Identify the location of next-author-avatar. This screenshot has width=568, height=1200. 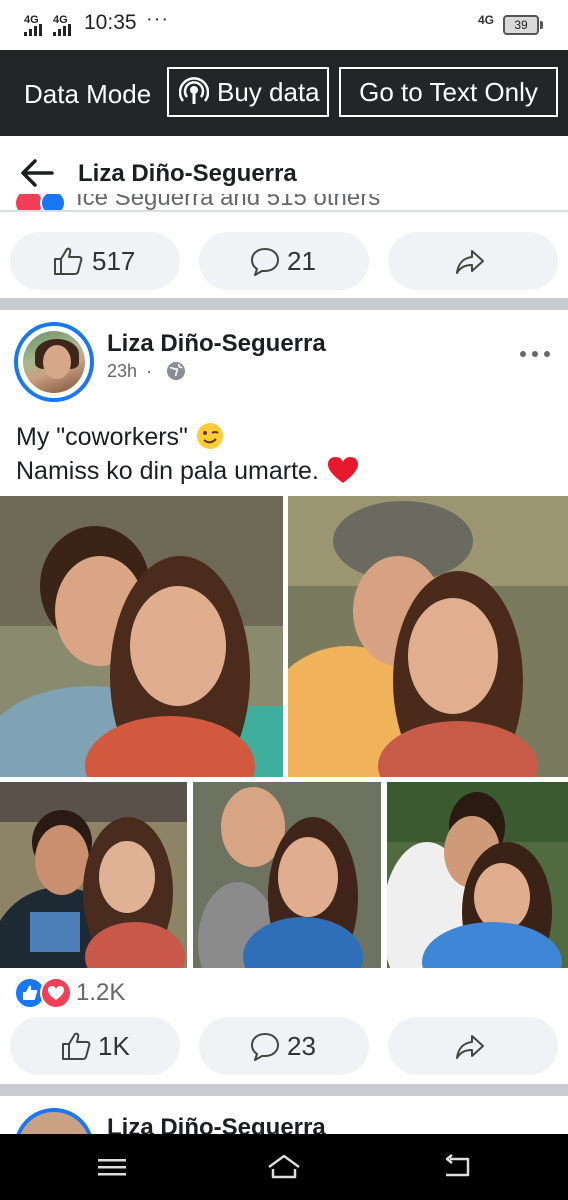
(54, 1121).